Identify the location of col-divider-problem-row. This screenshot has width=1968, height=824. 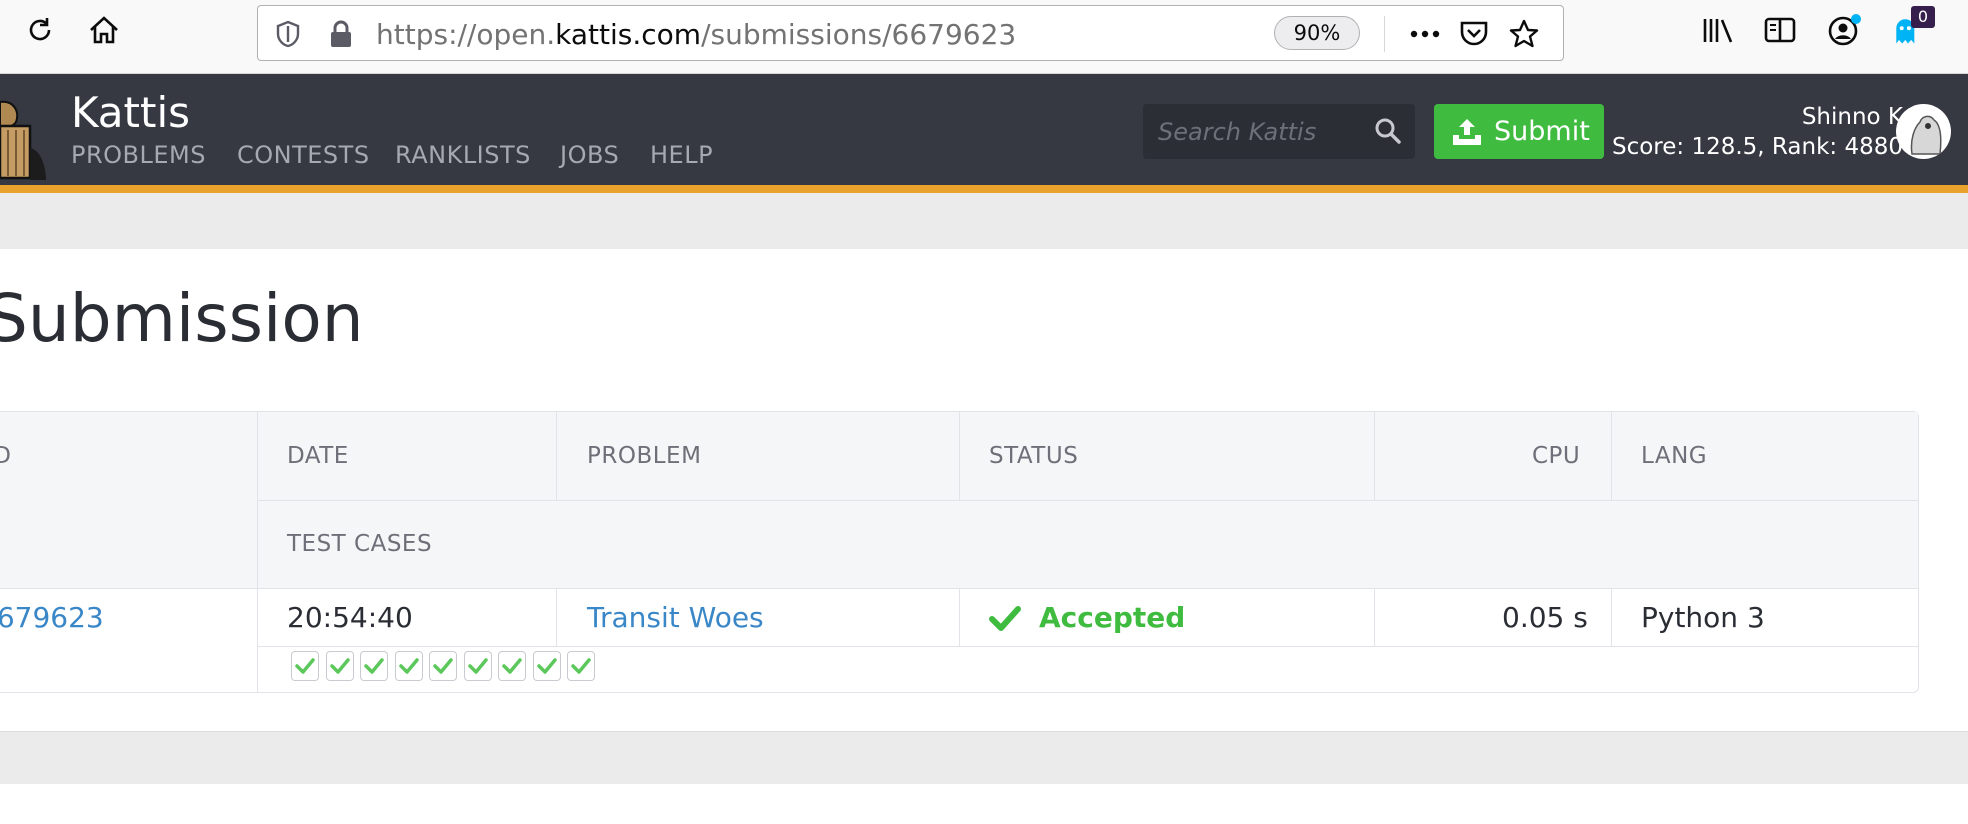
(556, 617).